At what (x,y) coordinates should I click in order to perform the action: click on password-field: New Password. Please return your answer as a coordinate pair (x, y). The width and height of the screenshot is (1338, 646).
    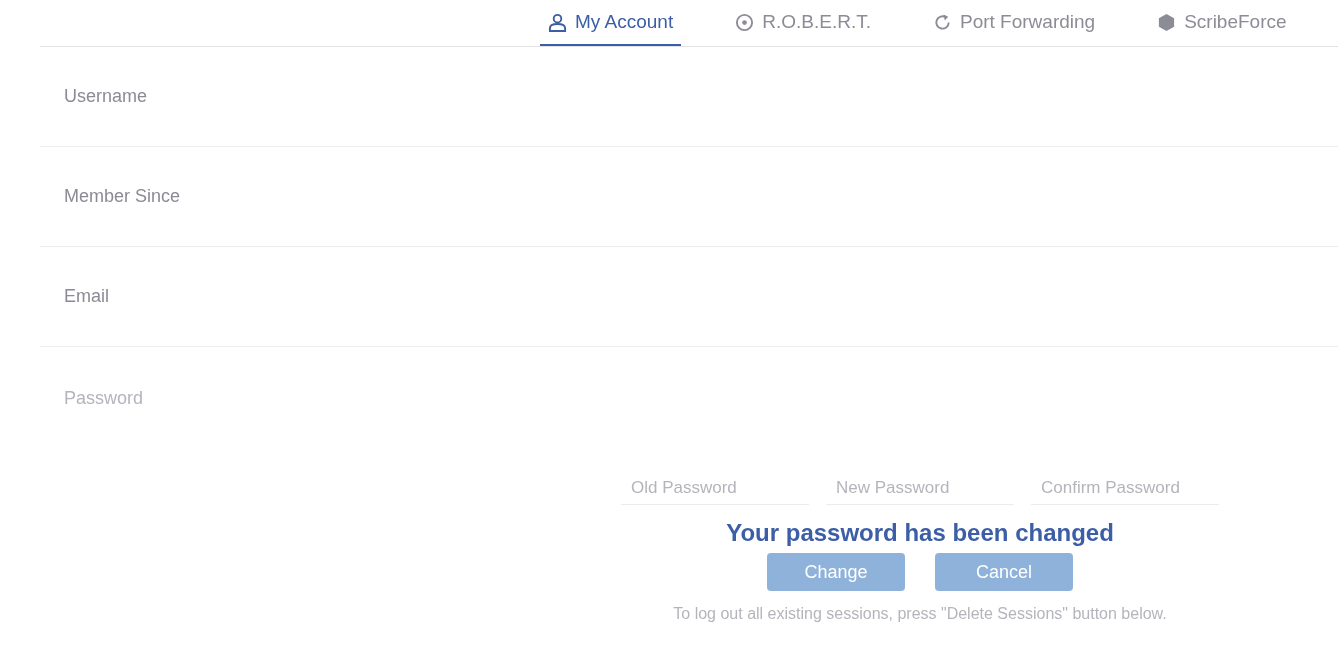
    Looking at the image, I should click on (920, 488).